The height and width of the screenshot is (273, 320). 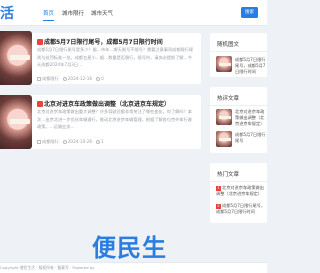 I want to click on article-date: 2024-12-16, so click(x=80, y=78).